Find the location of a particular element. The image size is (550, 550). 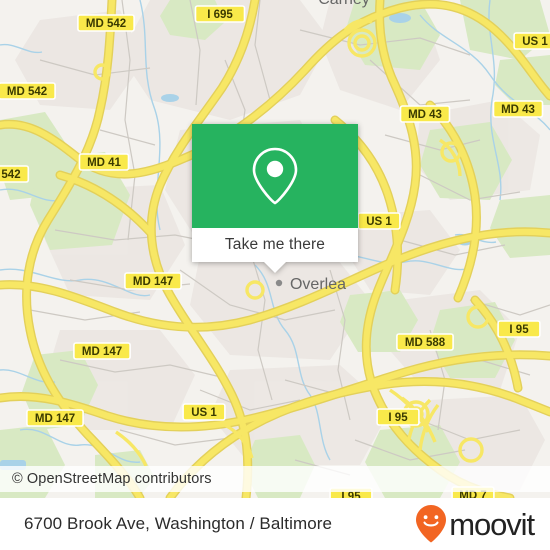

road-shield: MD 41 is located at coordinates (104, 162).